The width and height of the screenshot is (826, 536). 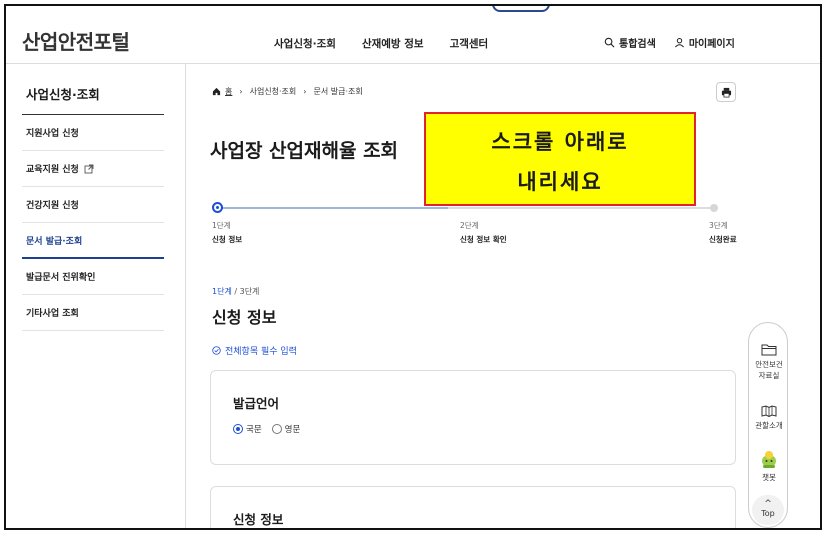 I want to click on quick-item-jurisdiction-label: 관할소개, so click(x=769, y=425).